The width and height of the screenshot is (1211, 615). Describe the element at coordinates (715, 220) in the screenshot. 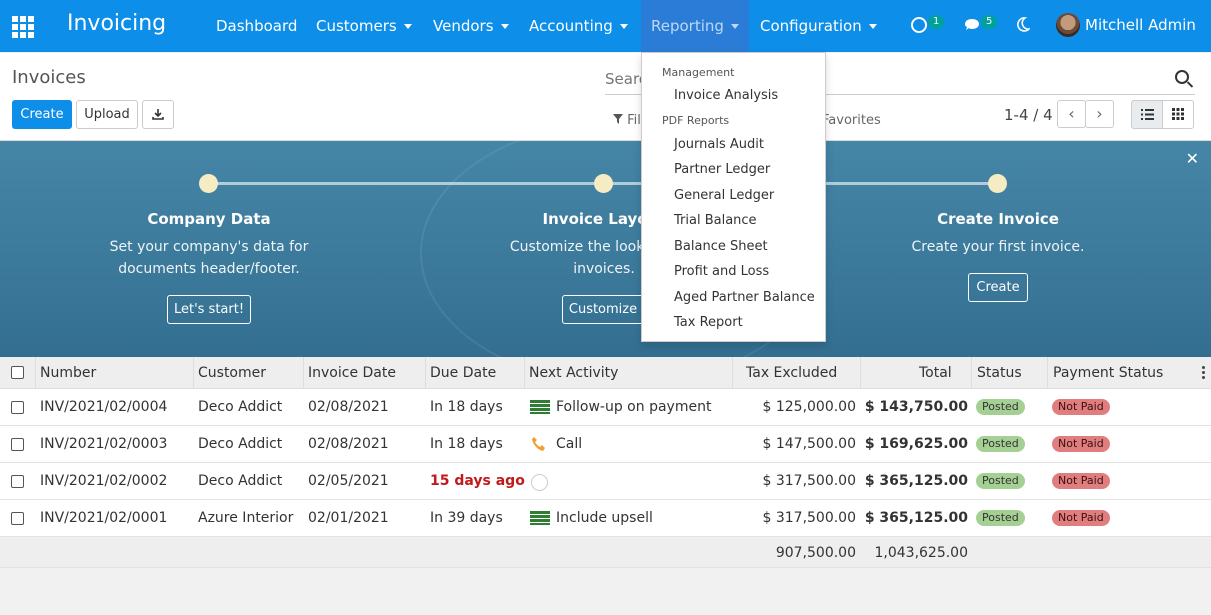

I see `menu-item-trial-balance: Trial Balance` at that location.